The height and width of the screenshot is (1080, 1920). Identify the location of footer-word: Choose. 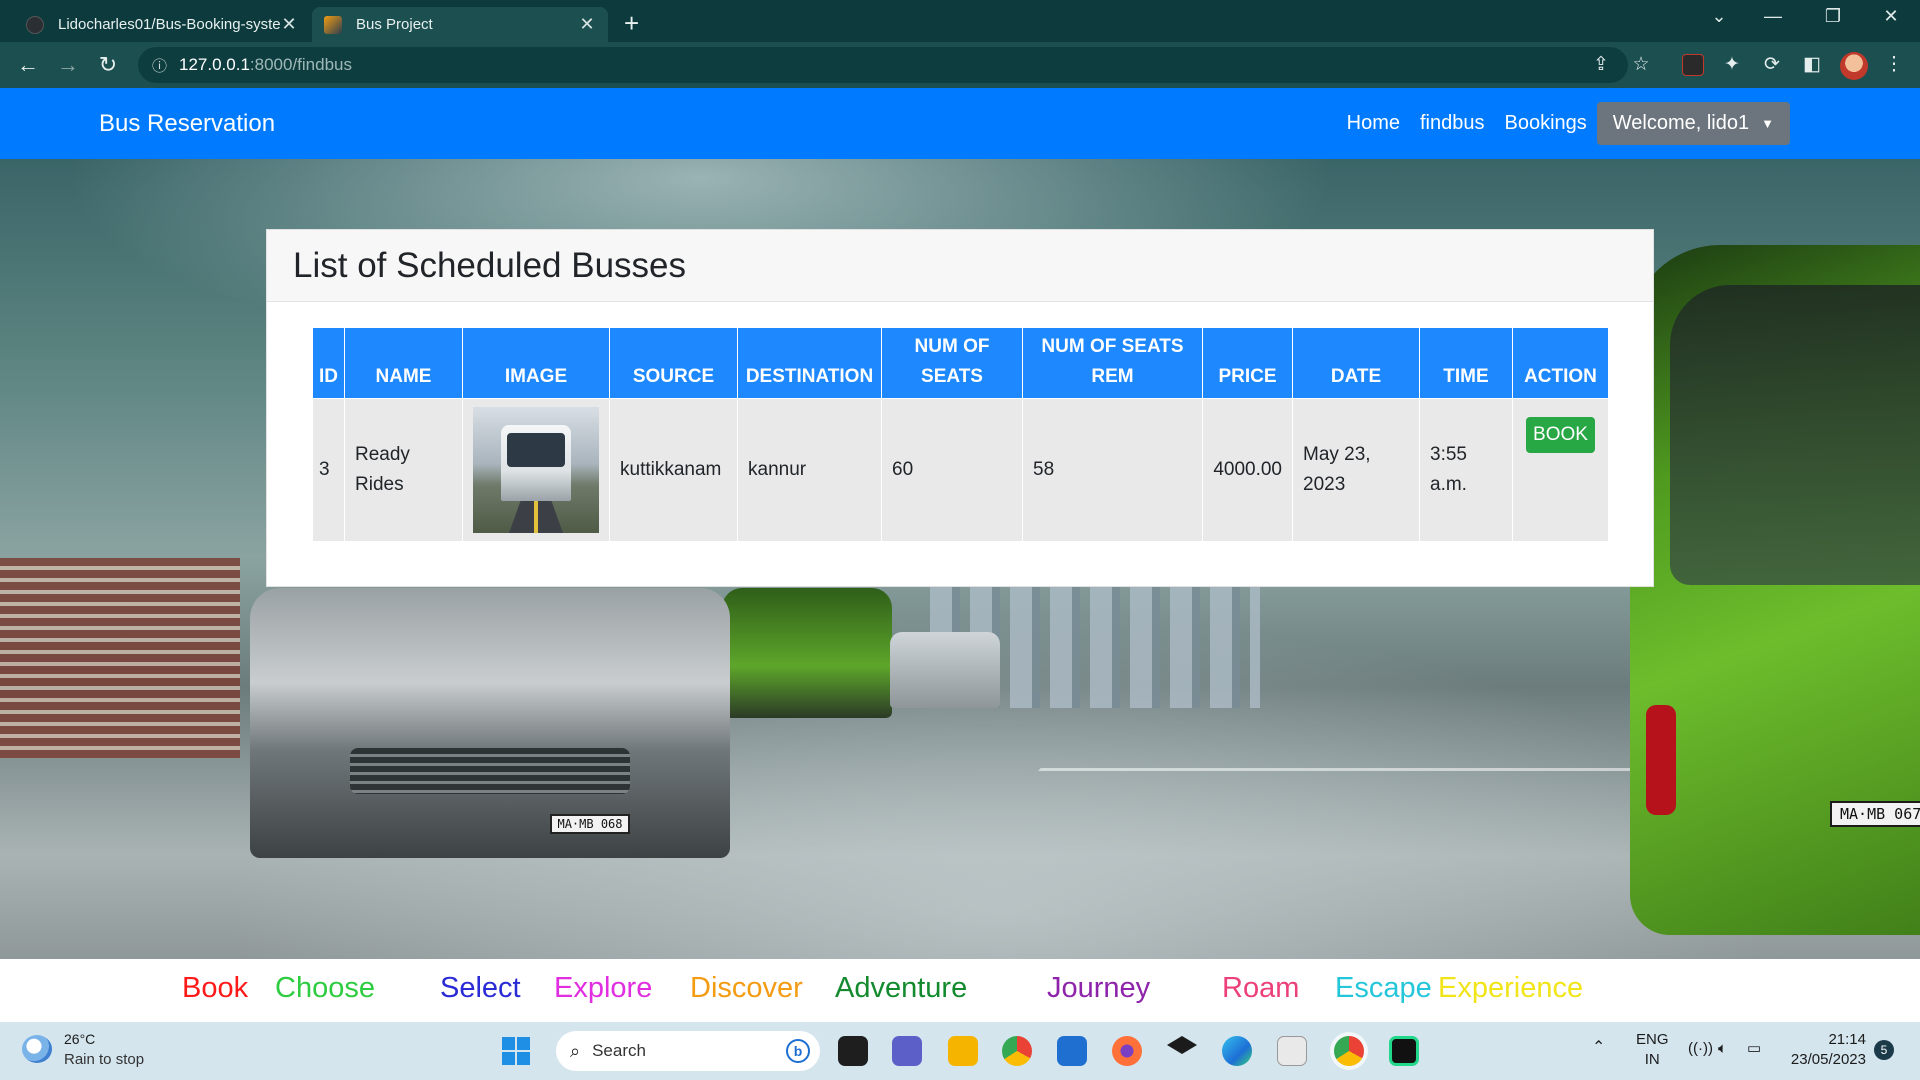
(325, 988).